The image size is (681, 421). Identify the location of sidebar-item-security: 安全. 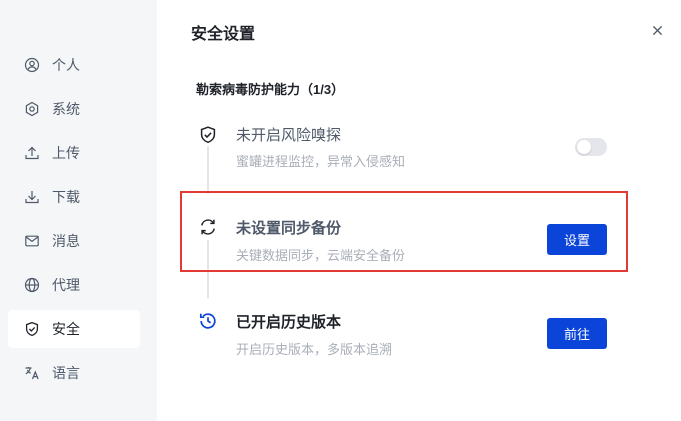
(74, 329).